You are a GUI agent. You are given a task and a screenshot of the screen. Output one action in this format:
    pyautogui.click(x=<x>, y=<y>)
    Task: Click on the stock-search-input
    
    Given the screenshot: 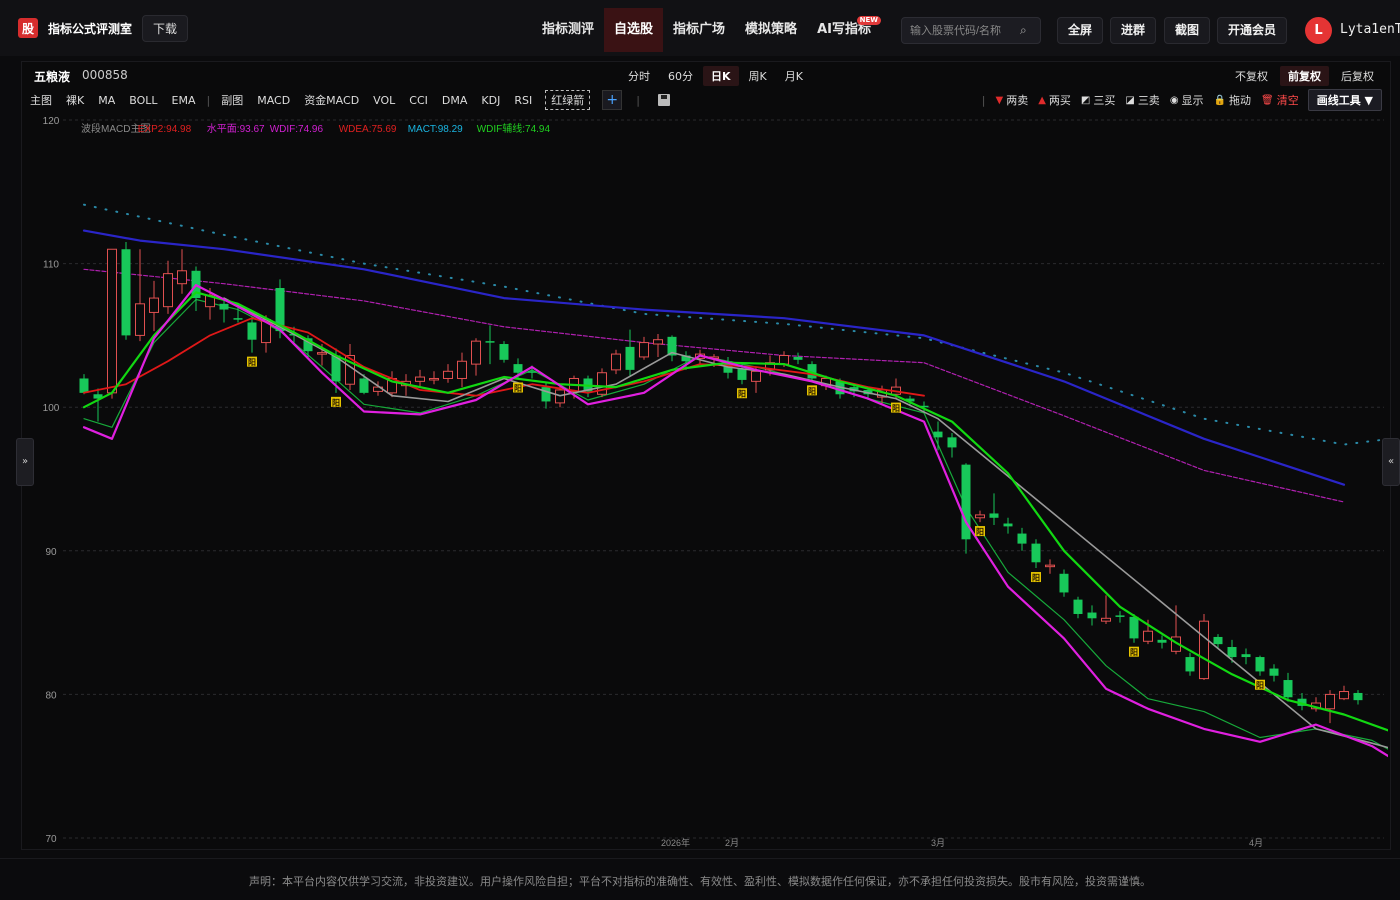 What is the action you would take?
    pyautogui.click(x=965, y=30)
    